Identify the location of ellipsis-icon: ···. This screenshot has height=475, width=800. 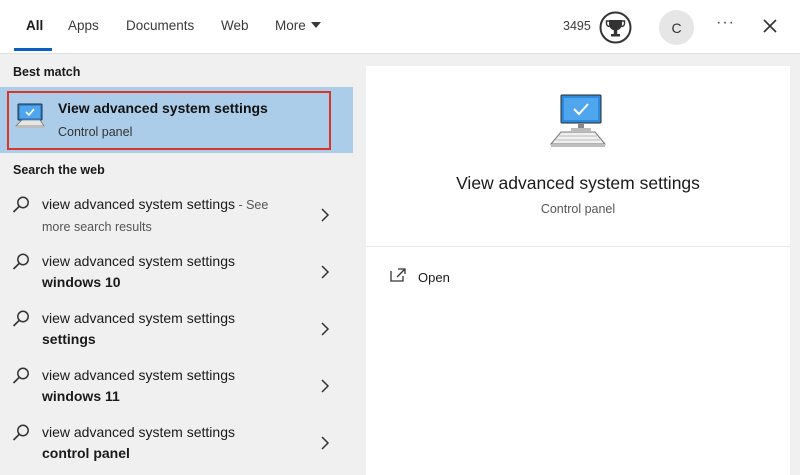
(725, 23).